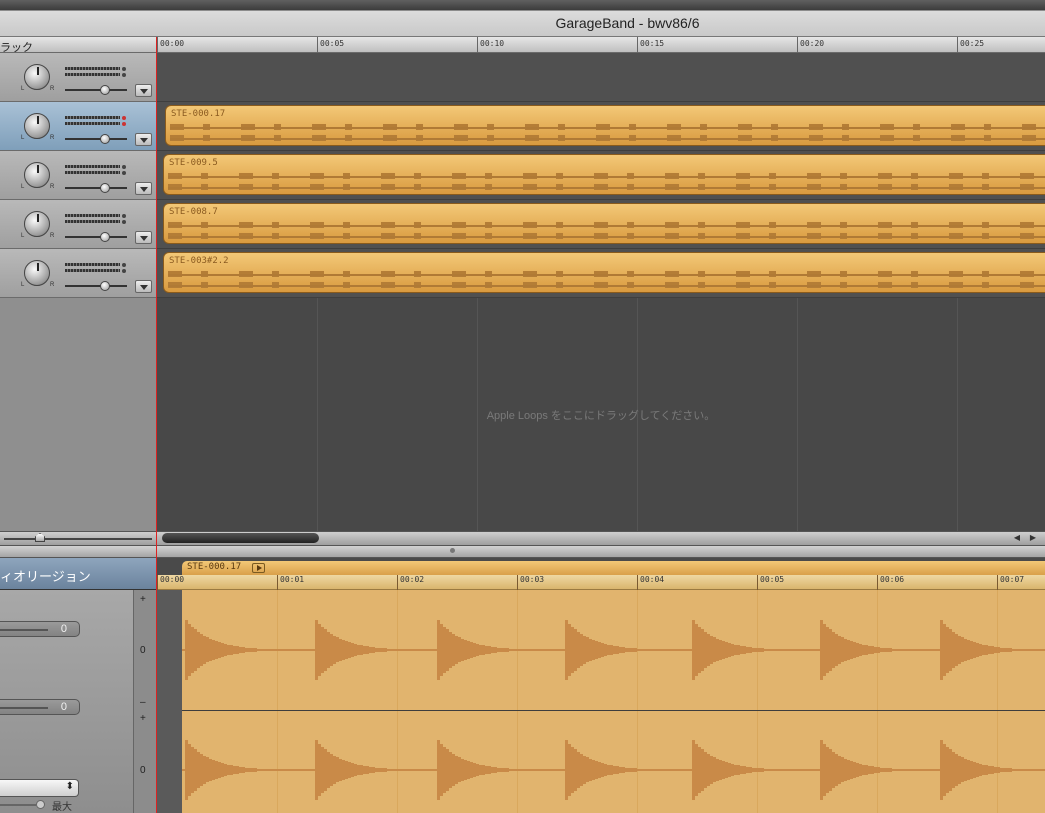 The width and height of the screenshot is (1045, 813). Describe the element at coordinates (613, 710) in the screenshot. I see `channel-divider` at that location.